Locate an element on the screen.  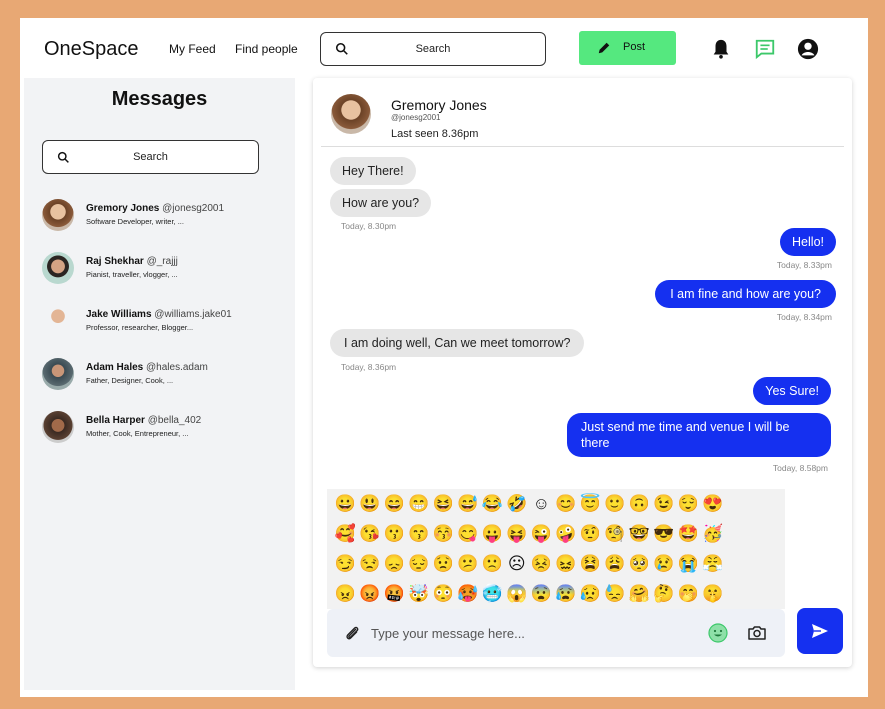
post-button: Post is located at coordinates (627, 48).